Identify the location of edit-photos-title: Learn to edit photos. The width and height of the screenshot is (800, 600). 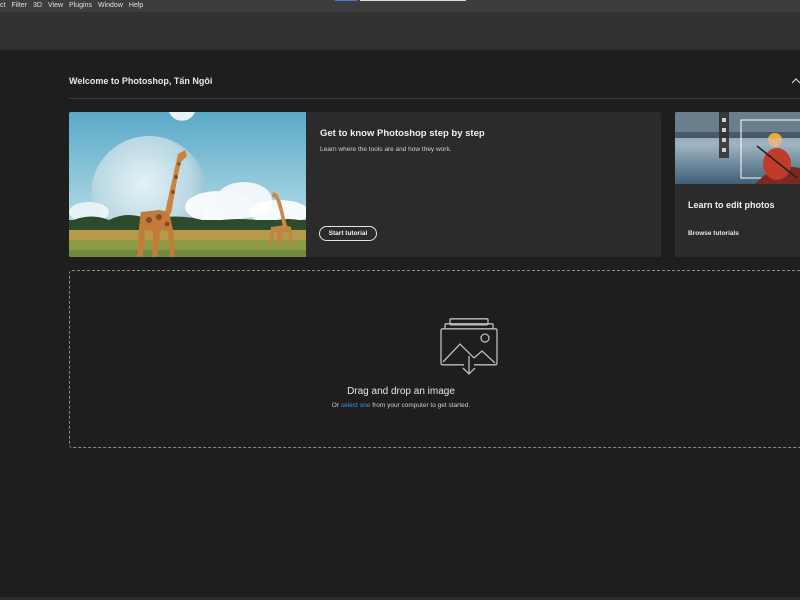
(731, 205).